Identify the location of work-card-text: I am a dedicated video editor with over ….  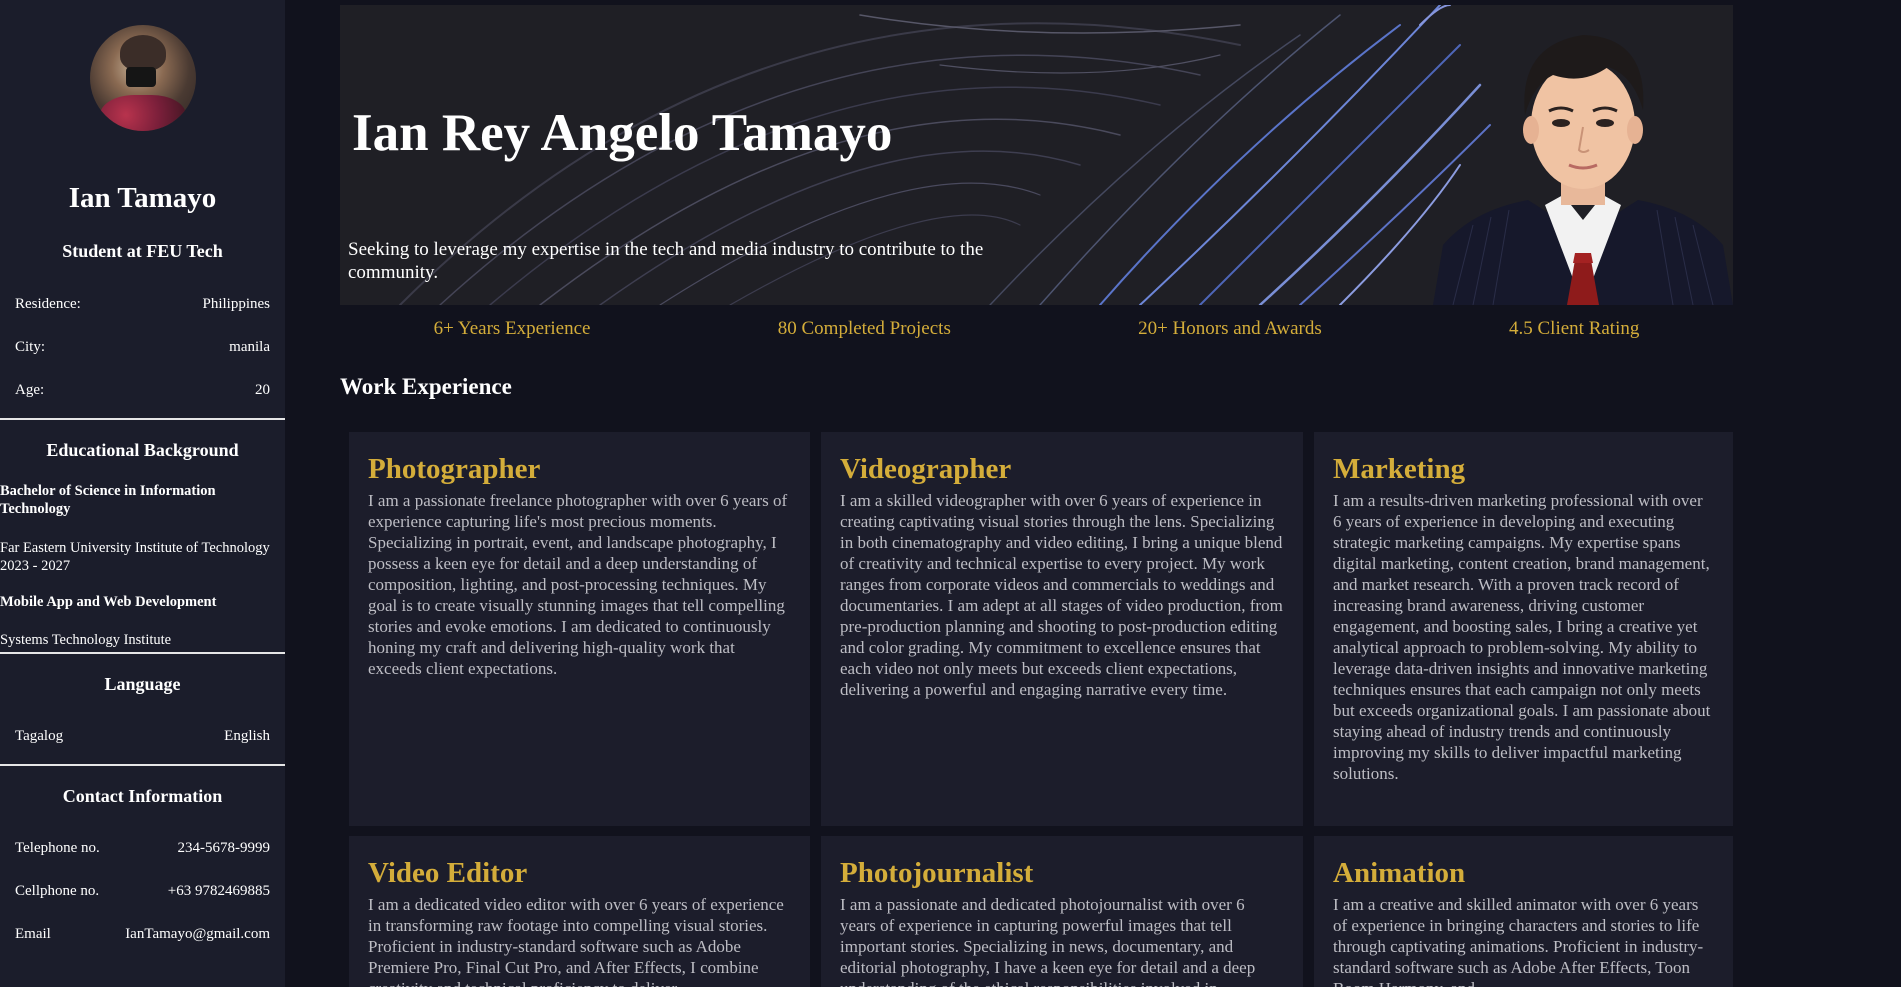
(576, 941).